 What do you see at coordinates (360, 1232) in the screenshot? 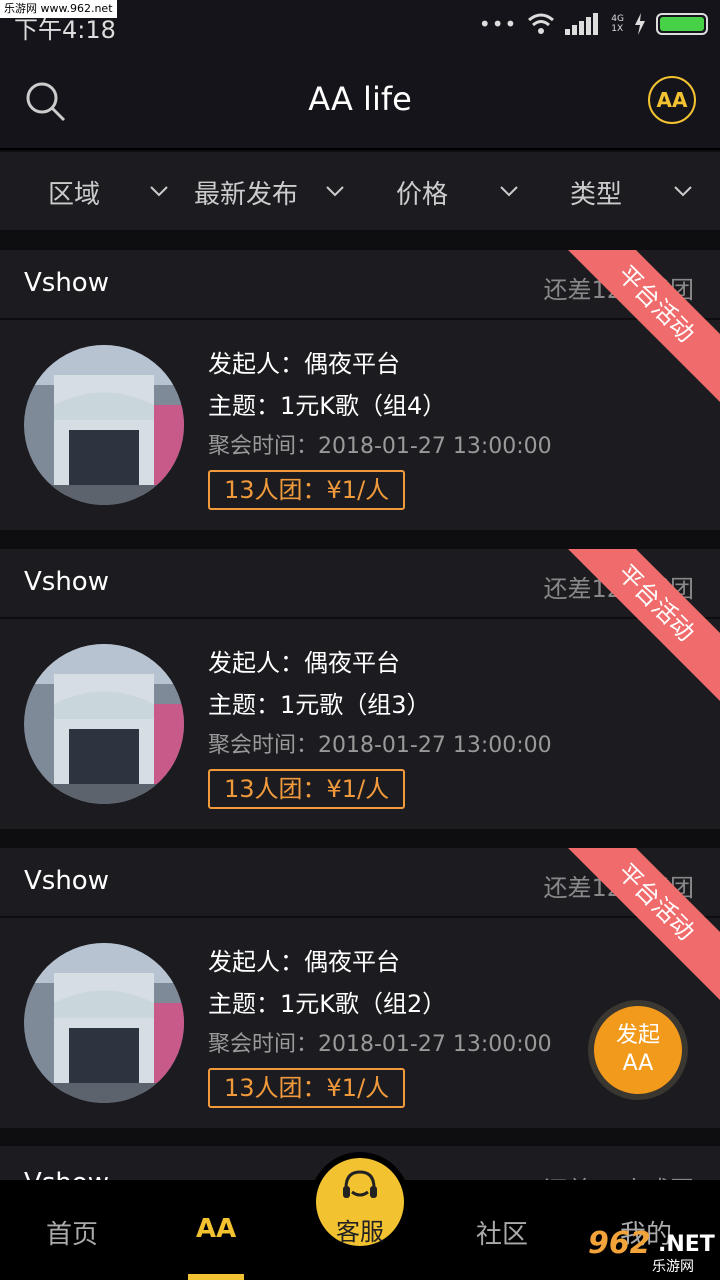
I see `service-label: 客服` at bounding box center [360, 1232].